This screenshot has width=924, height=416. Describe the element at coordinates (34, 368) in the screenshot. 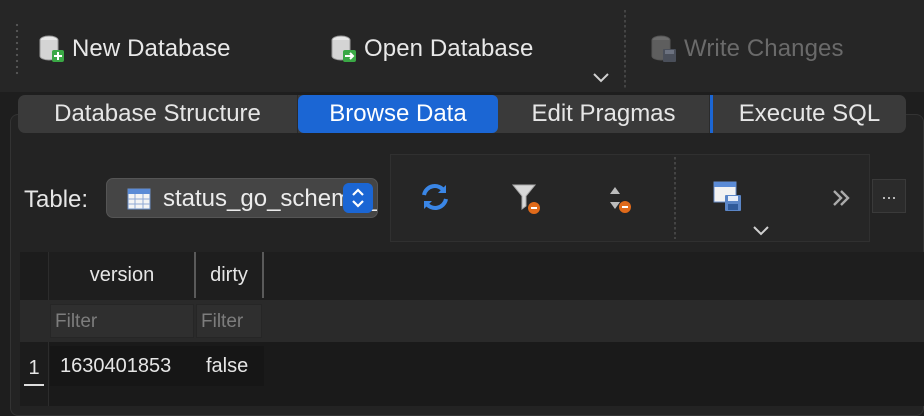

I see `row-number: 1` at that location.